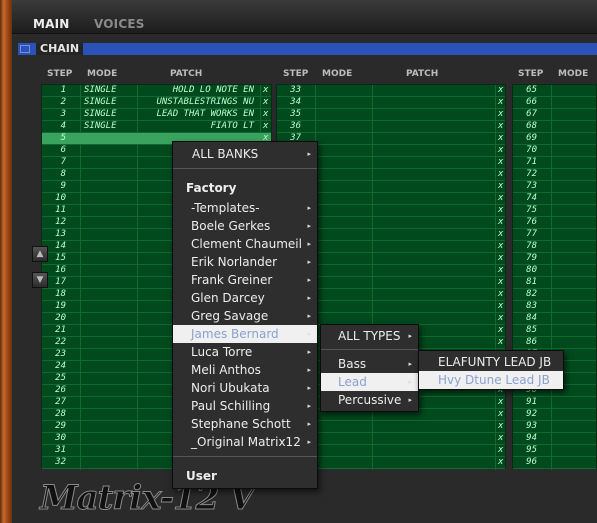 This screenshot has height=523, width=597. Describe the element at coordinates (245, 424) in the screenshot. I see `menu-item: Stephane Schott ▸` at that location.